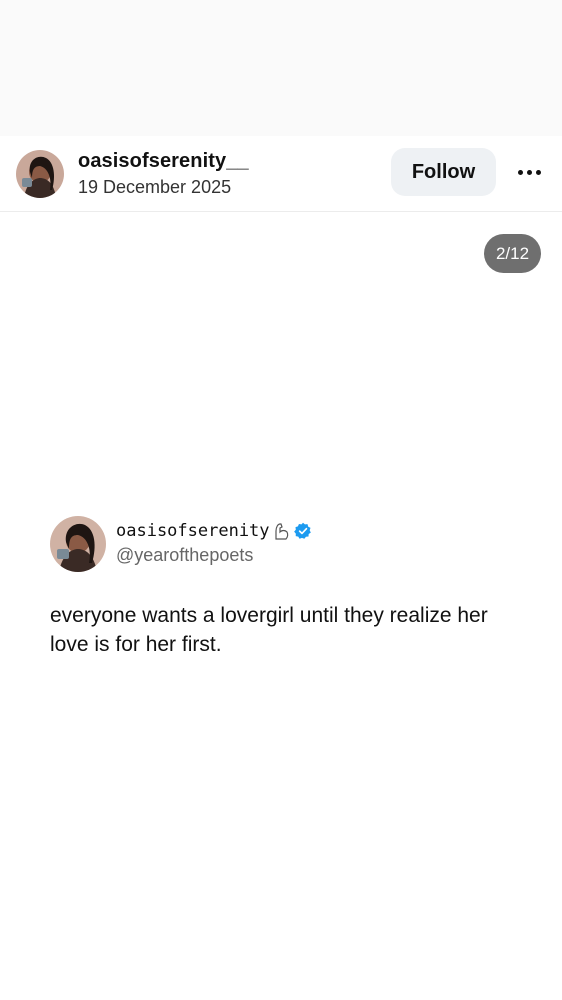  I want to click on image-counter-badge: 2/12, so click(512, 253).